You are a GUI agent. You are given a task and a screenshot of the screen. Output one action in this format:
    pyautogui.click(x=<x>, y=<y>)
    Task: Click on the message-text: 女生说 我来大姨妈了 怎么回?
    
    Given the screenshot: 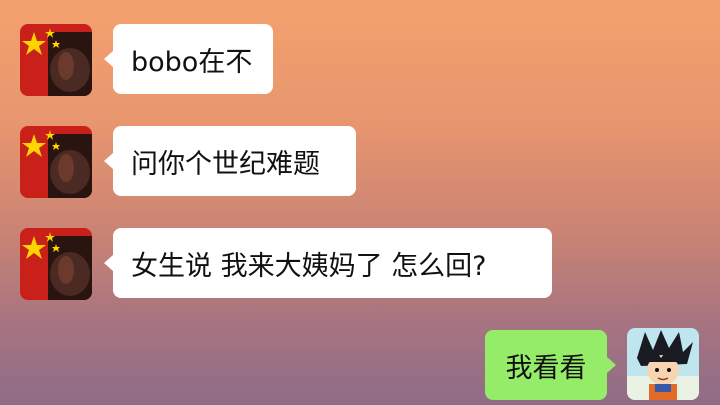 What is the action you would take?
    pyautogui.click(x=309, y=266)
    